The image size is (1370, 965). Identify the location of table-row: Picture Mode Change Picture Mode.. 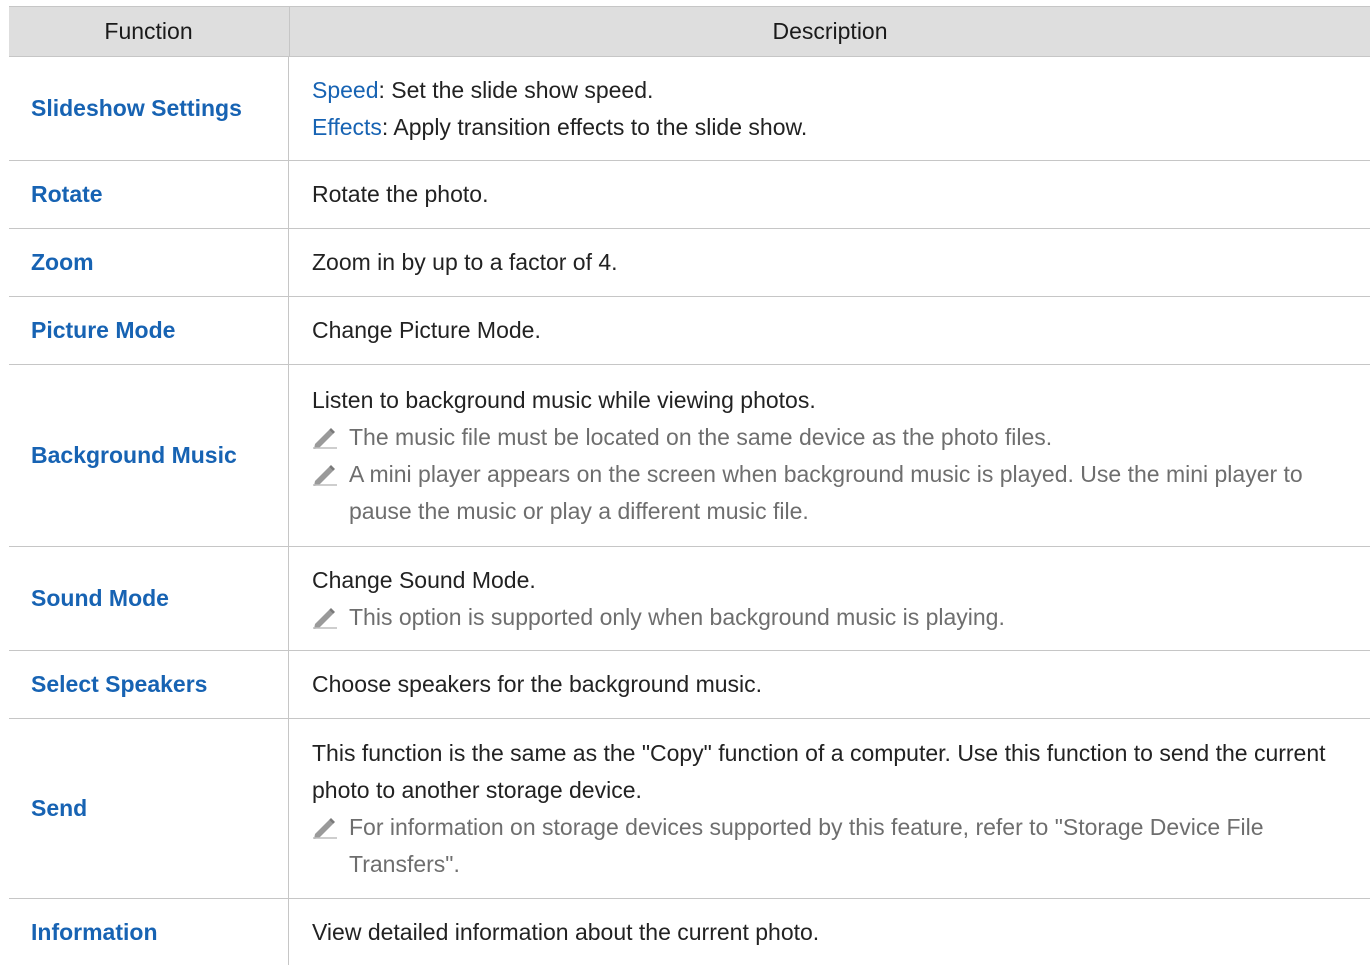
(689, 331).